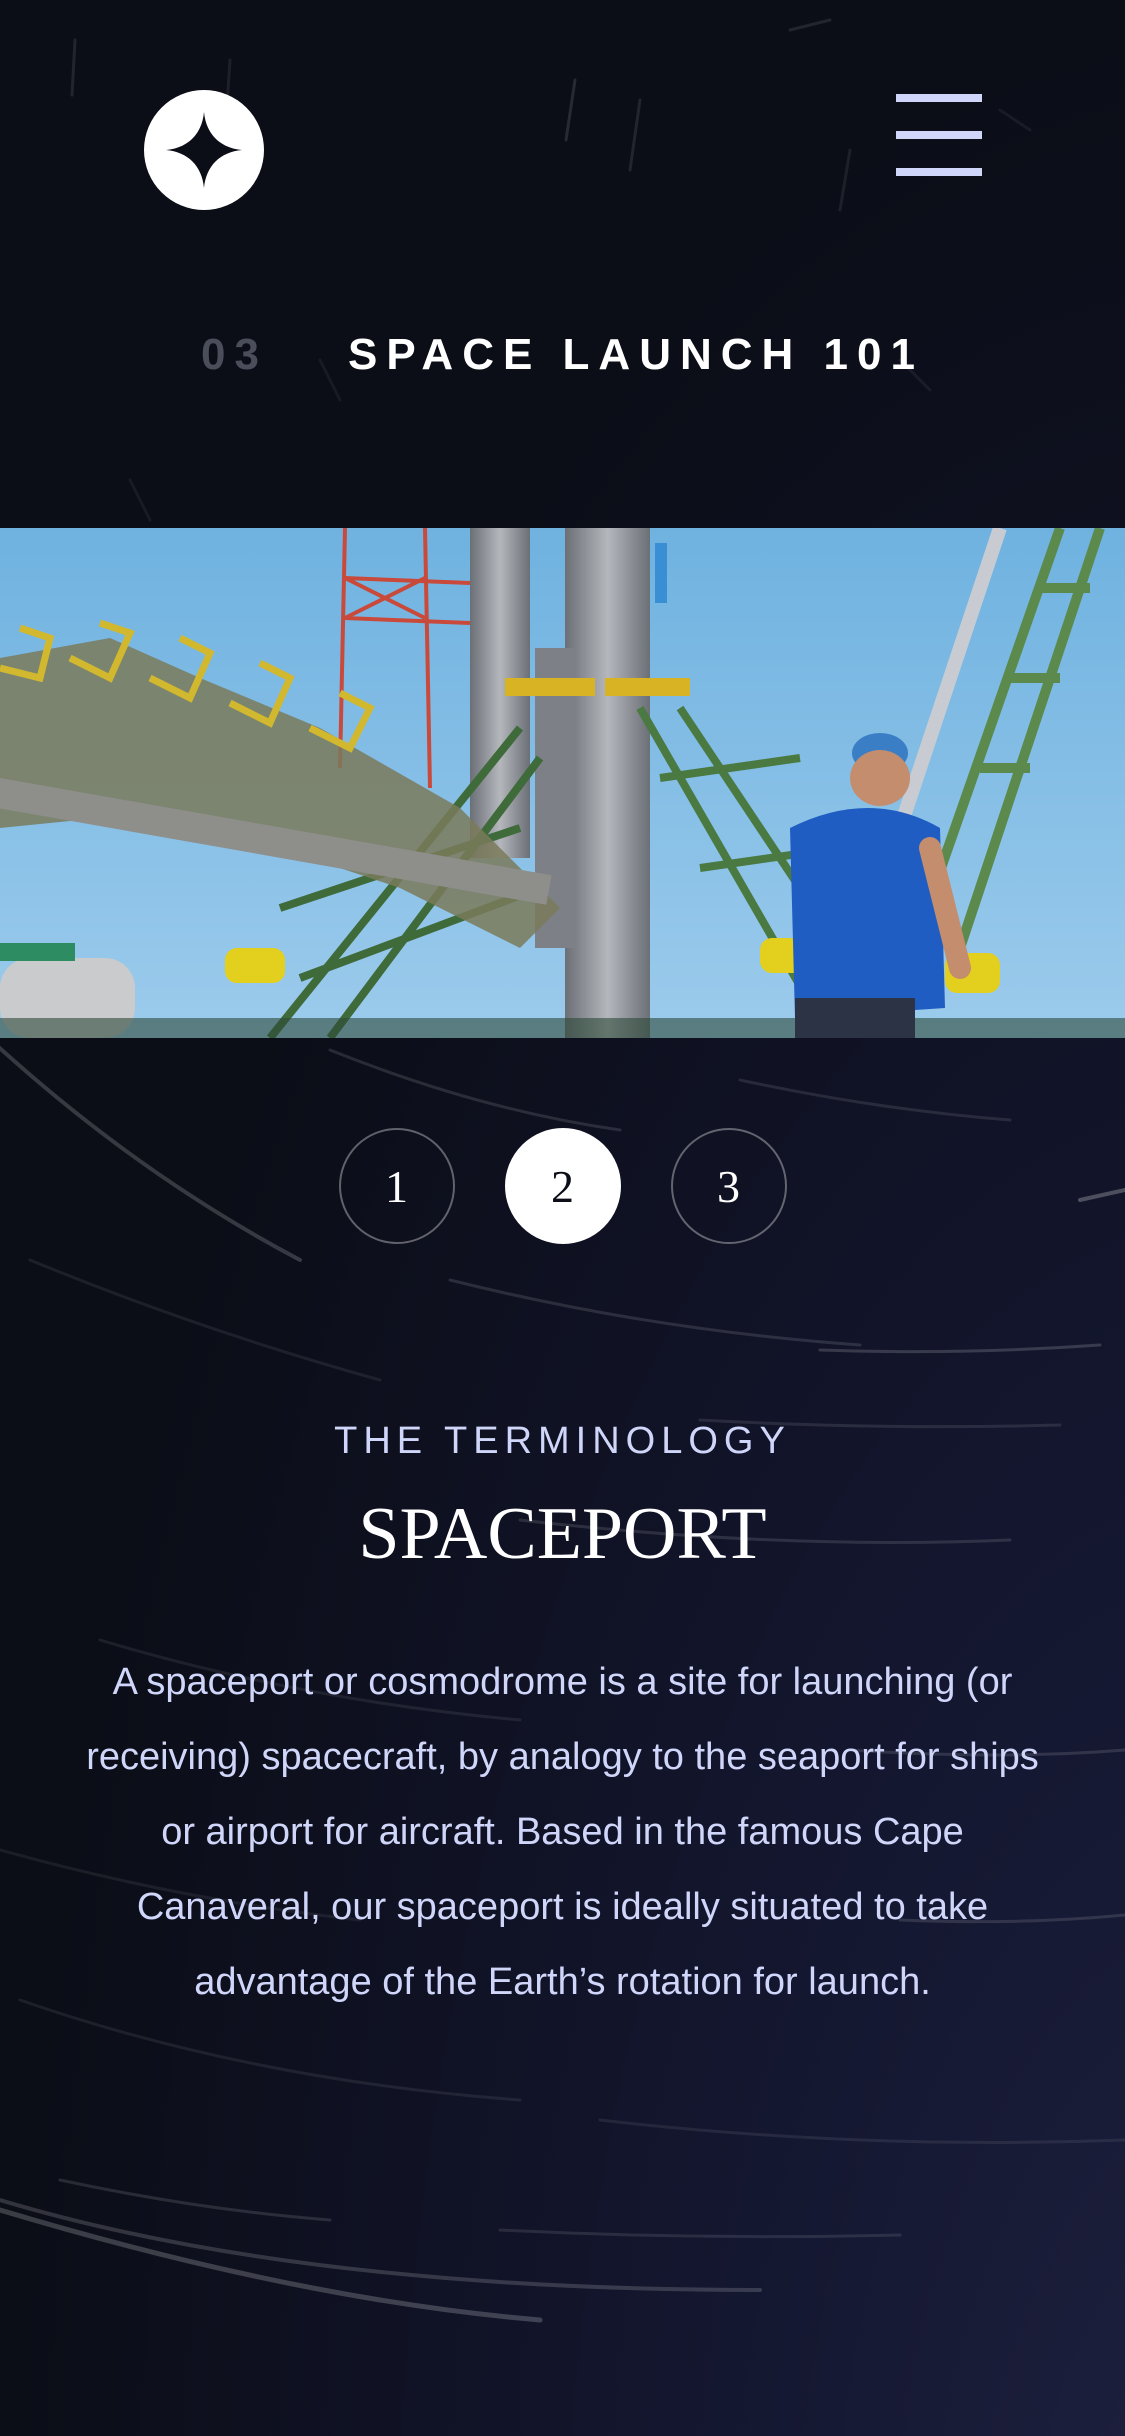  I want to click on pager-button-2: 2, so click(562, 1186).